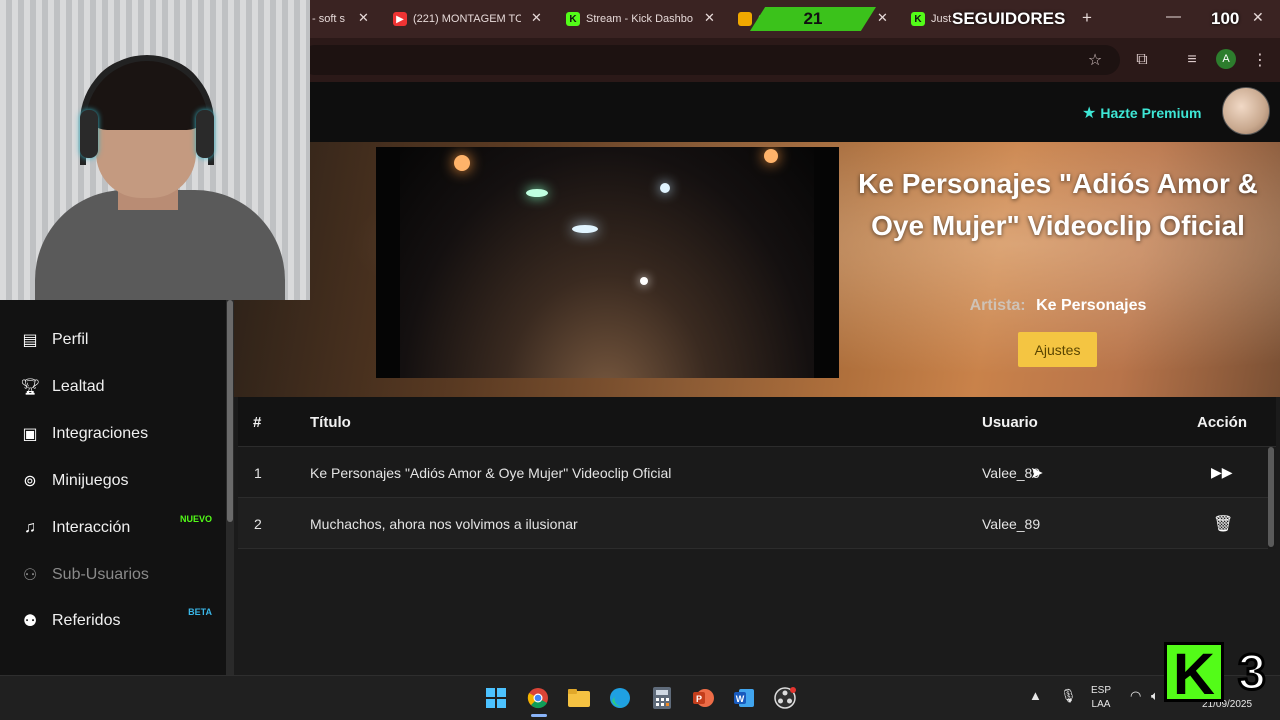 The image size is (1280, 720). What do you see at coordinates (496, 698) in the screenshot?
I see `windows-start-icon` at bounding box center [496, 698].